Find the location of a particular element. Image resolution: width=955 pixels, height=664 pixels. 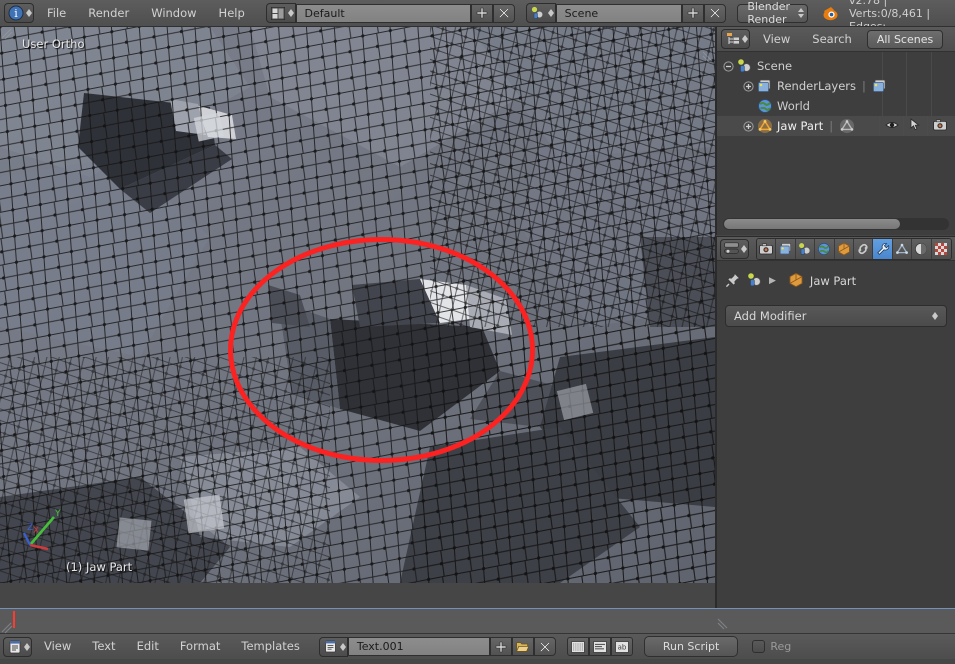

new-text-button is located at coordinates (500, 646).